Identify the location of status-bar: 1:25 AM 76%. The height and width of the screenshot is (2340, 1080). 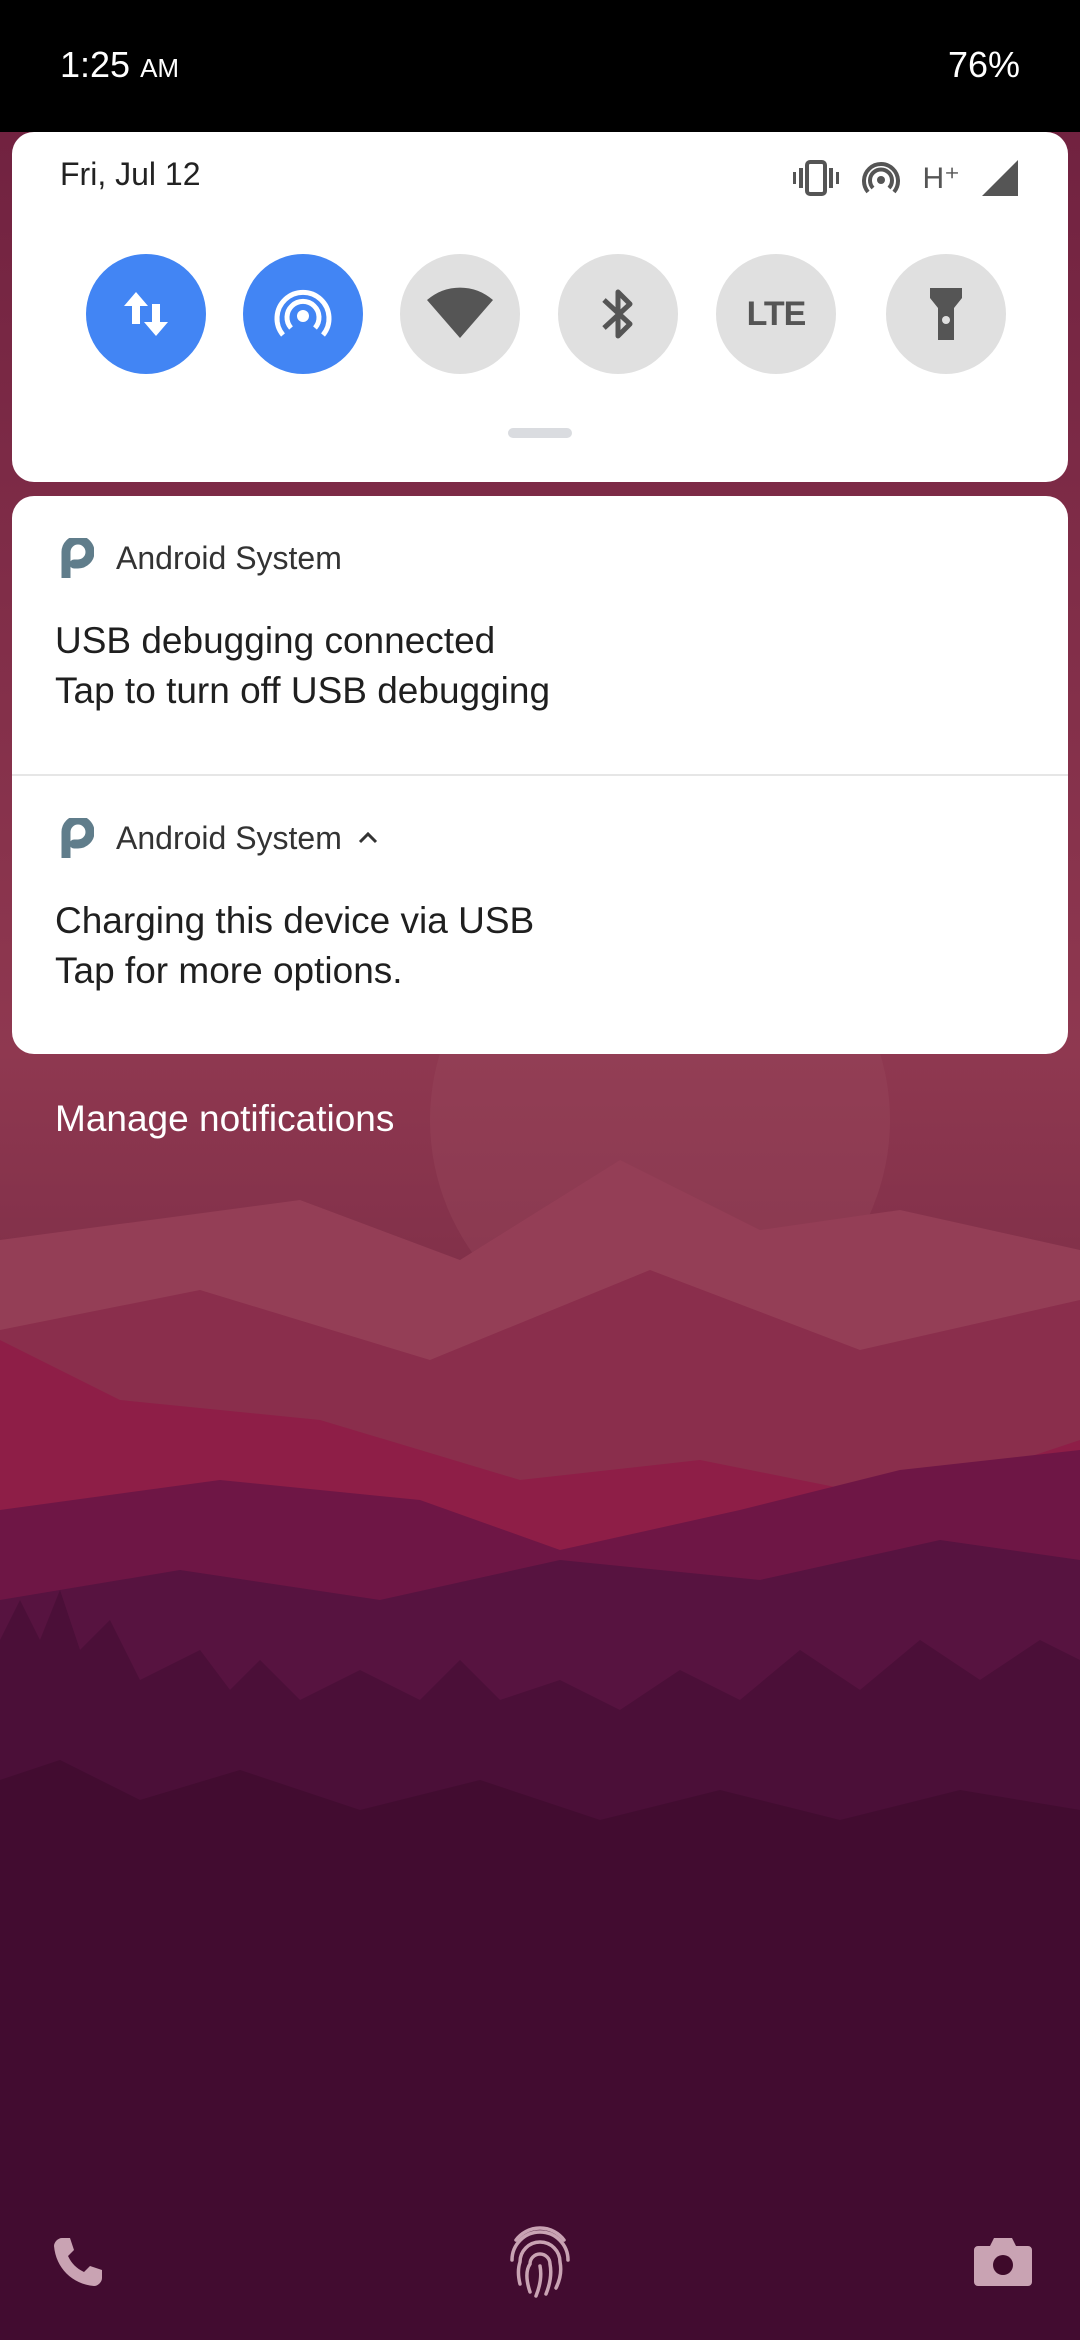
(540, 66).